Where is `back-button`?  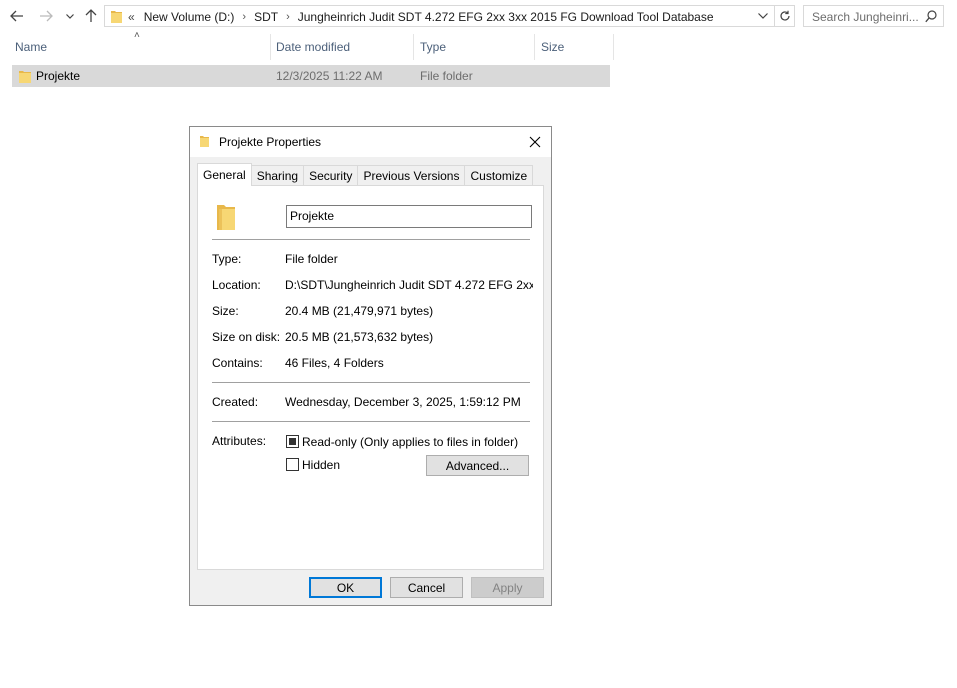
back-button is located at coordinates (17, 16).